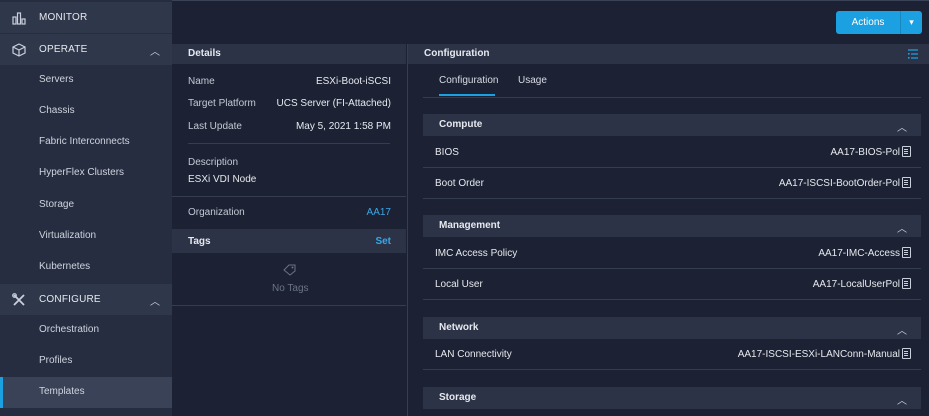 Image resolution: width=929 pixels, height=416 pixels. What do you see at coordinates (668, 54) in the screenshot?
I see `configuration-header: Configuration` at bounding box center [668, 54].